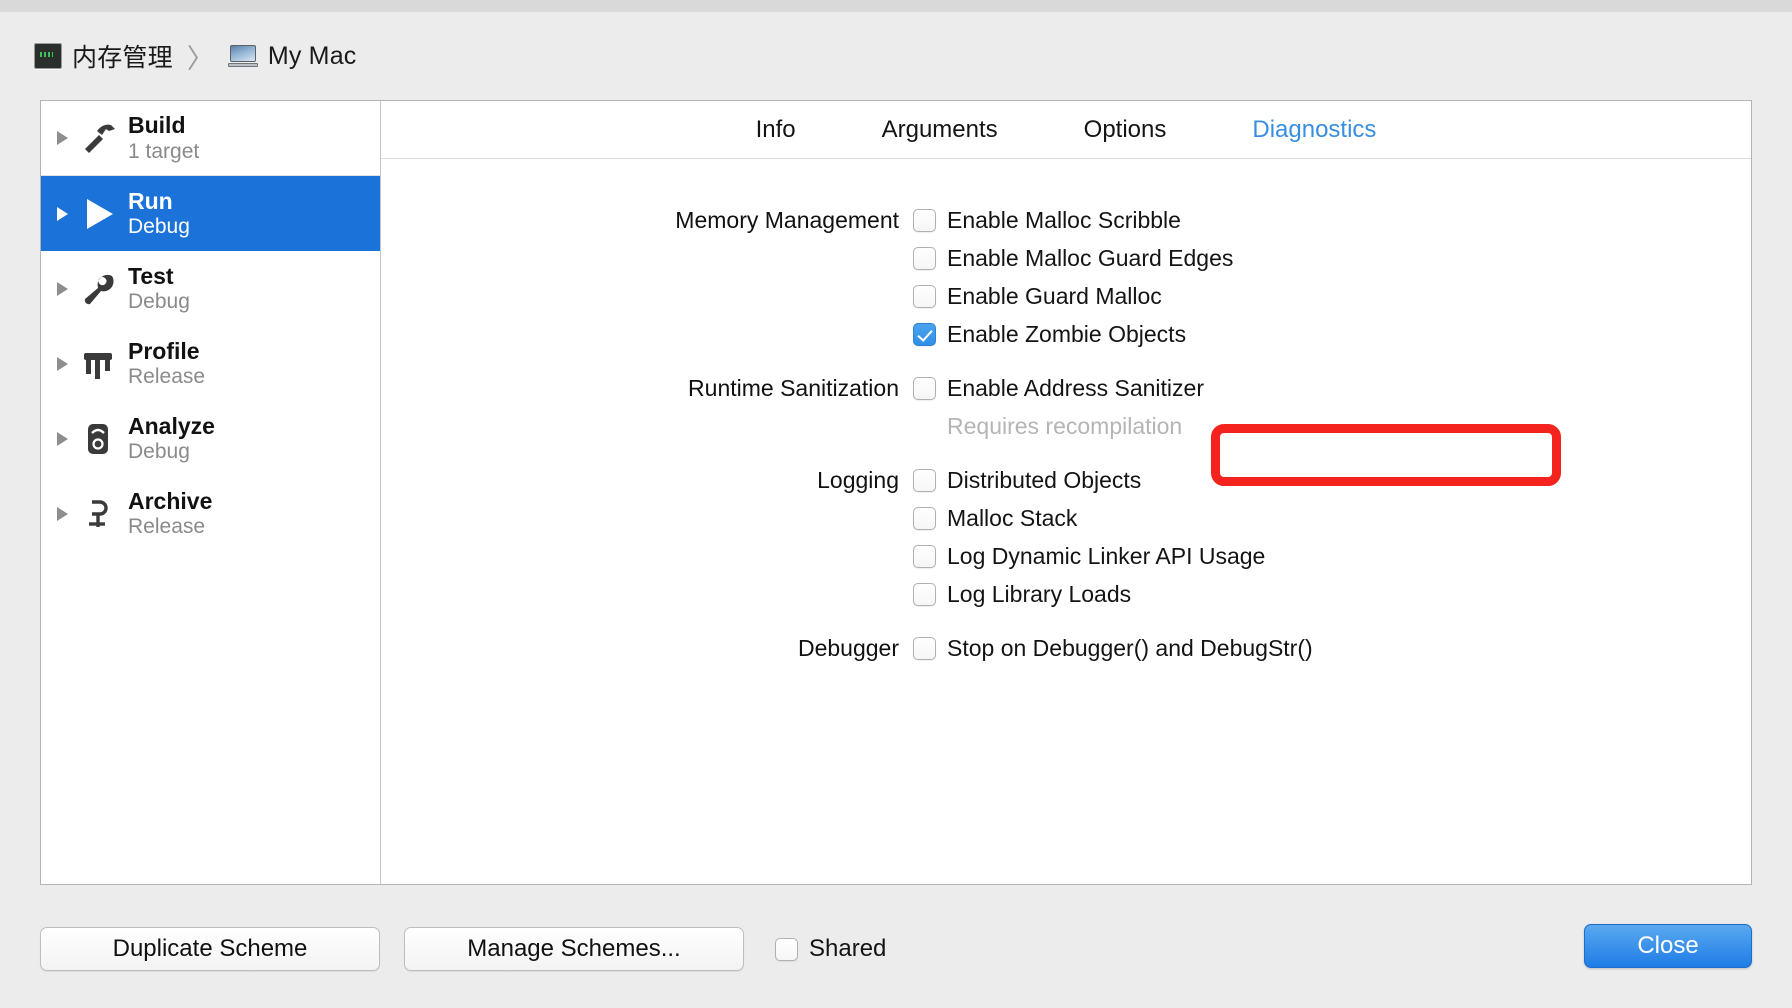 This screenshot has width=1792, height=1008. Describe the element at coordinates (210, 363) in the screenshot. I see `sidebar-item-profile: Profile Release` at that location.